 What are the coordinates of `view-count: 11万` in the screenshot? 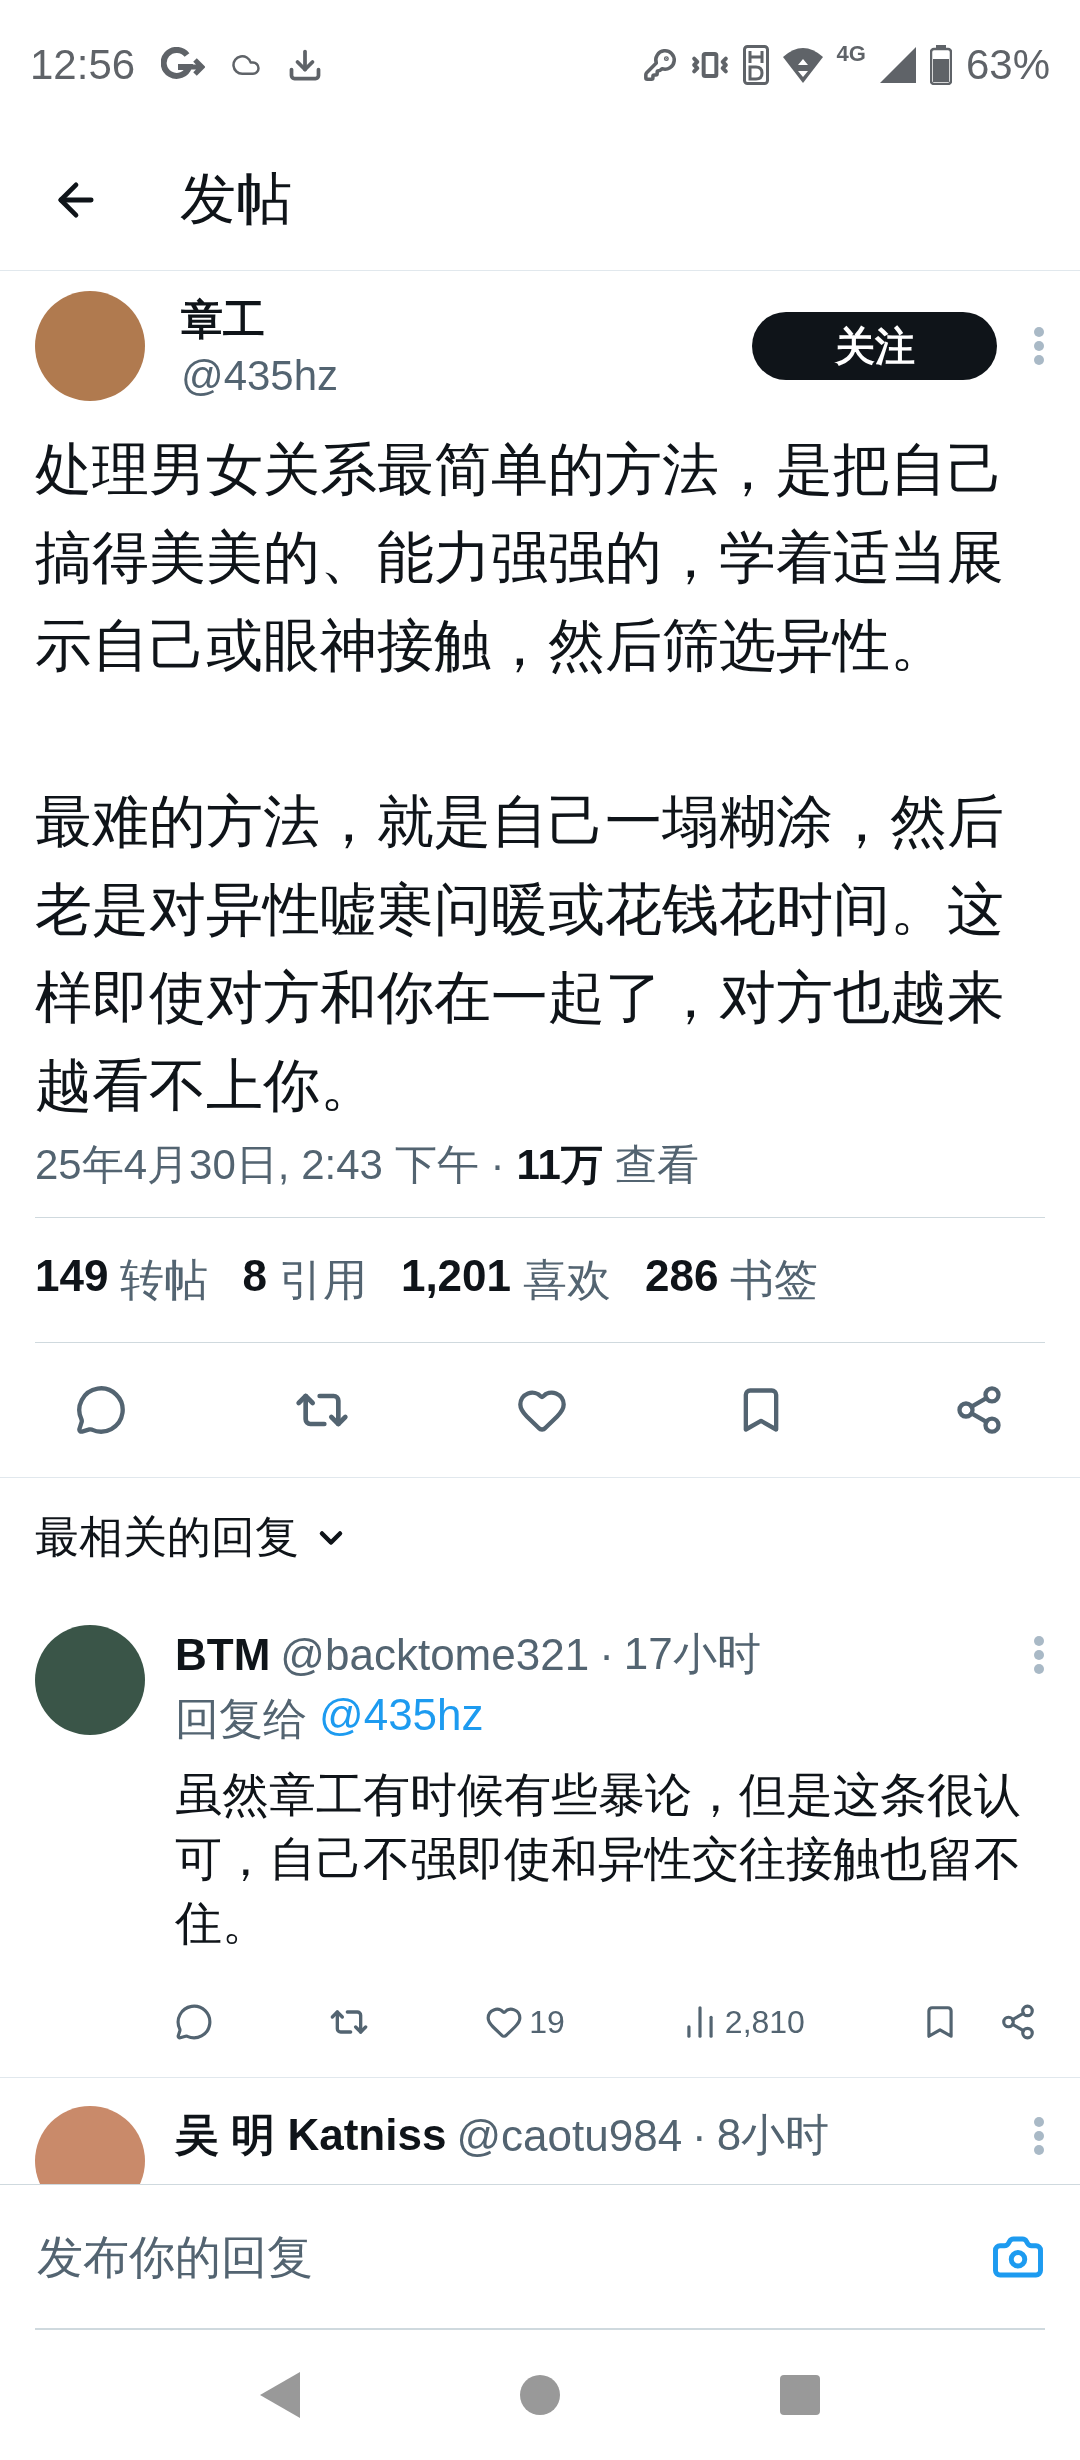 It's located at (559, 1165).